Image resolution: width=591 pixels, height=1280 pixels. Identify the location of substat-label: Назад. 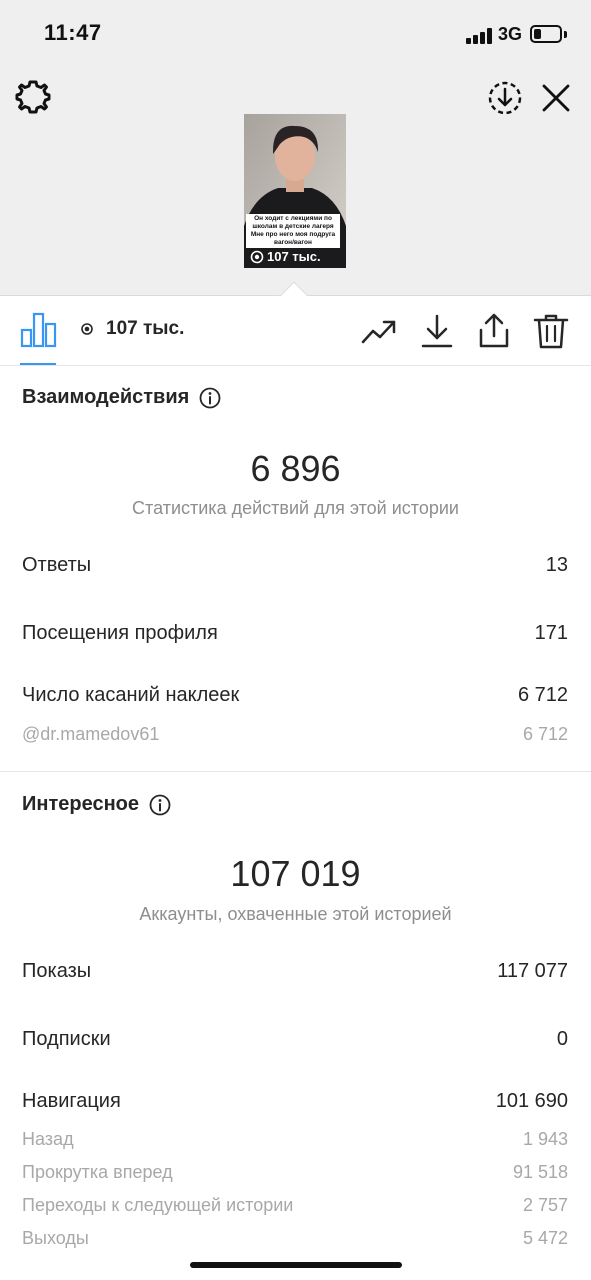
(48, 1139).